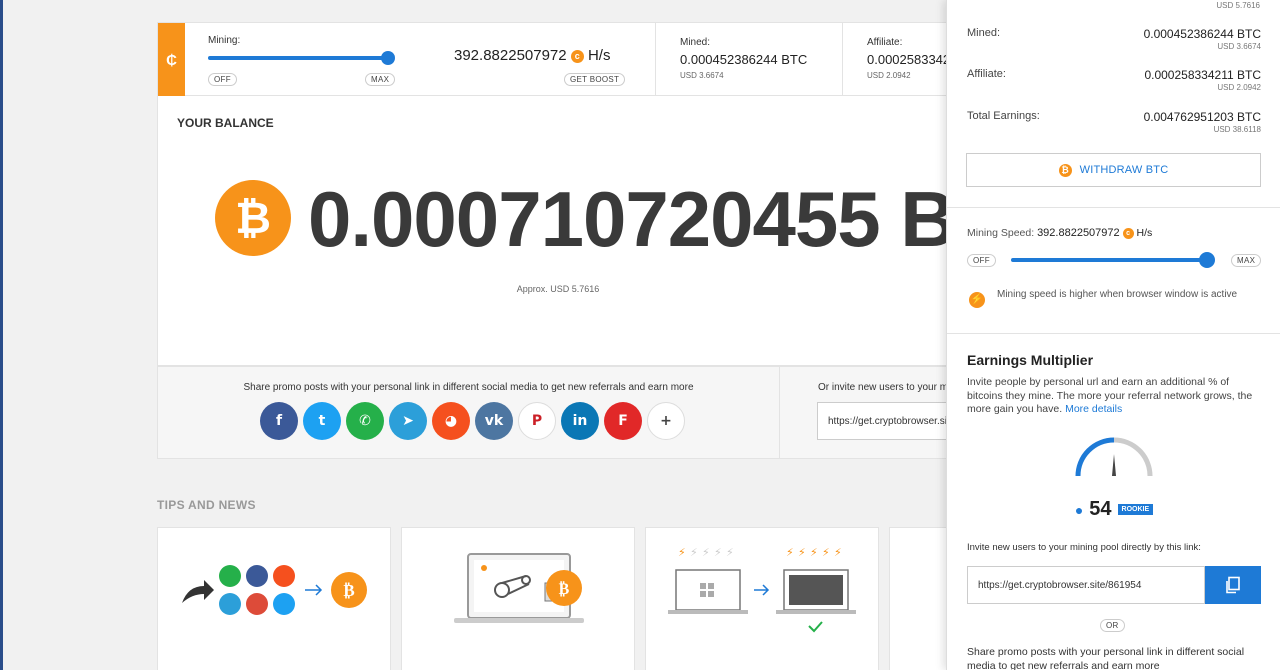 This screenshot has height=670, width=1280. I want to click on vk-share-icon: vk, so click(494, 421).